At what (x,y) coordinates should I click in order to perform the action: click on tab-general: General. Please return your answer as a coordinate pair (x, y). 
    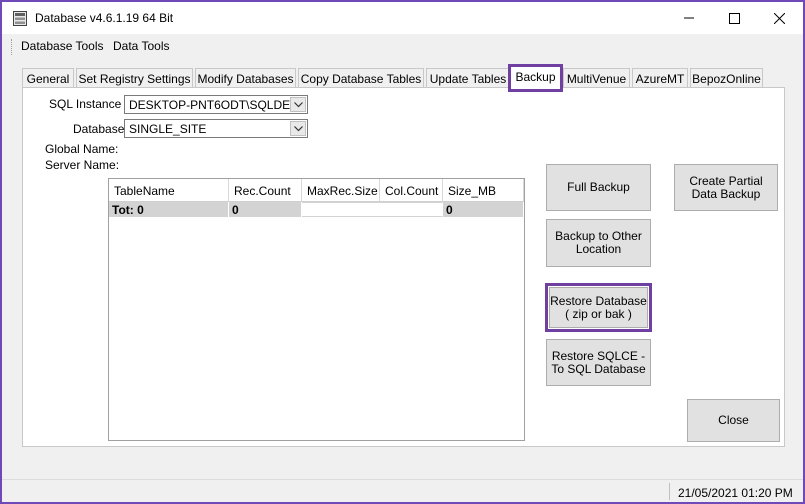
    Looking at the image, I should click on (48, 78).